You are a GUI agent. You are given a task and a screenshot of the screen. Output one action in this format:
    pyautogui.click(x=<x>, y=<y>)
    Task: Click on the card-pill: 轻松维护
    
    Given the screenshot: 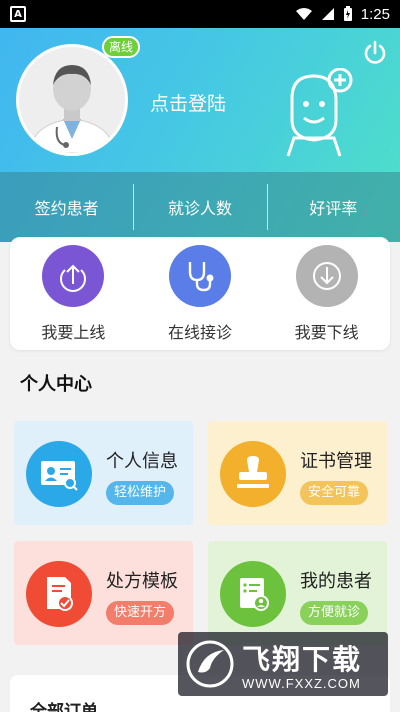 What is the action you would take?
    pyautogui.click(x=140, y=493)
    